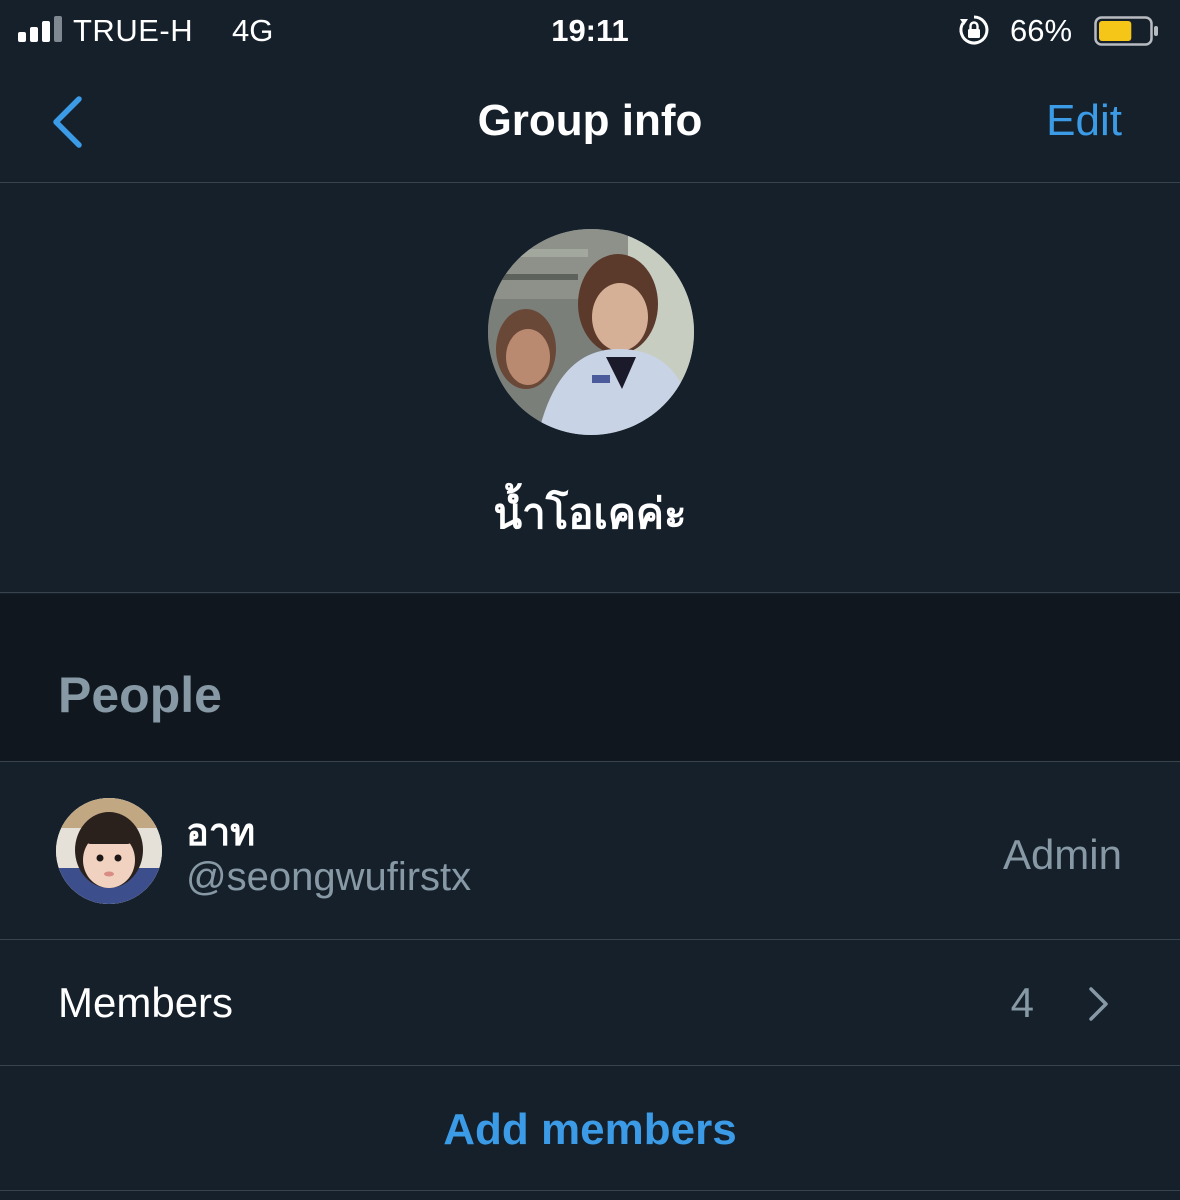 The width and height of the screenshot is (1180, 1200). I want to click on add-members-row: Add members, so click(590, 1129).